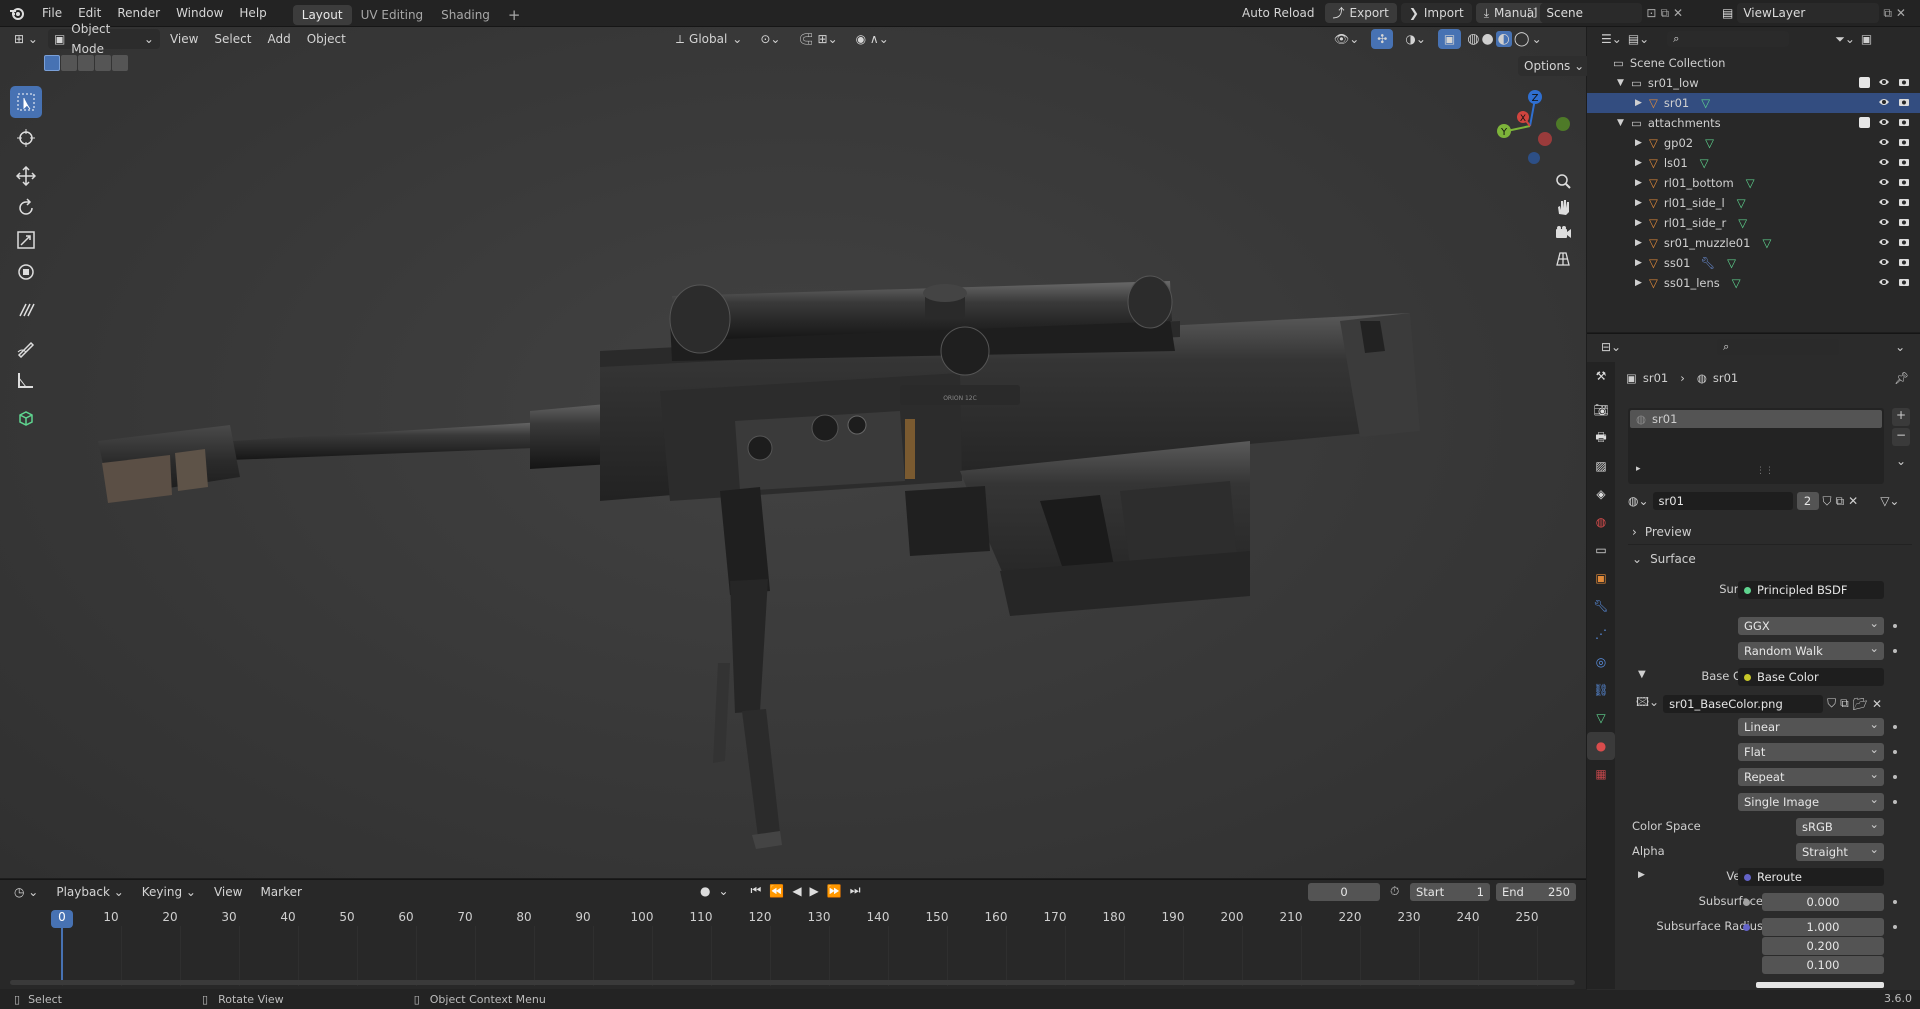 This screenshot has height=1009, width=1920. What do you see at coordinates (1889, 501) in the screenshot?
I see `node-tree-icon: ▽⌄` at bounding box center [1889, 501].